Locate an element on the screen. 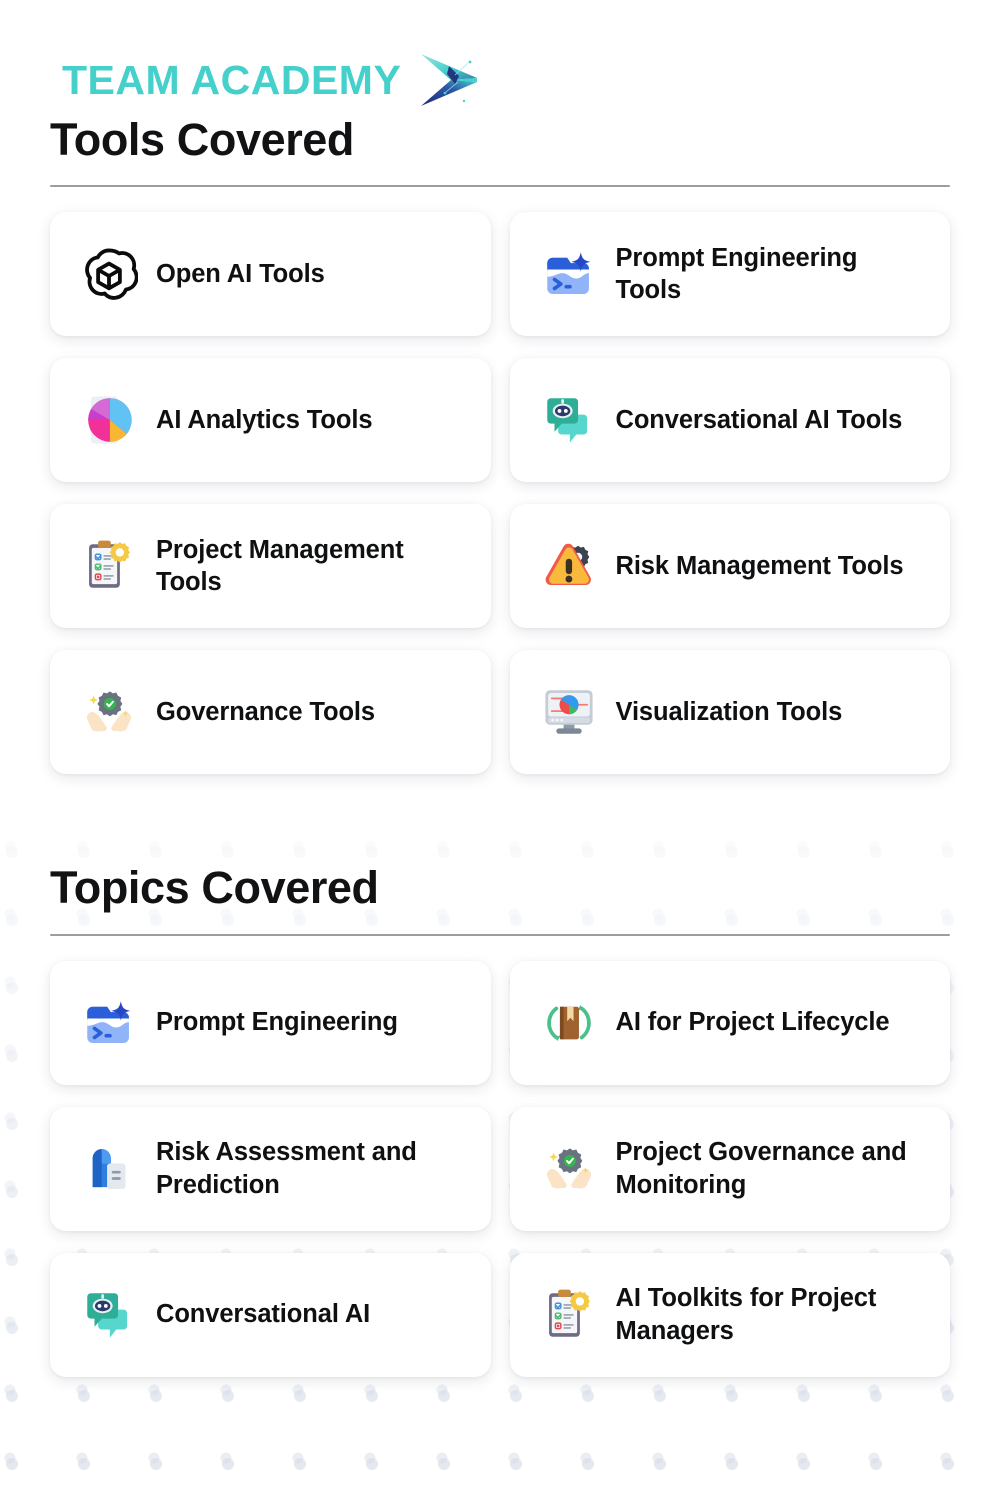  card-ai-toolkits-for-project-managers: AI Toolkits for Project Managers is located at coordinates (729, 1314).